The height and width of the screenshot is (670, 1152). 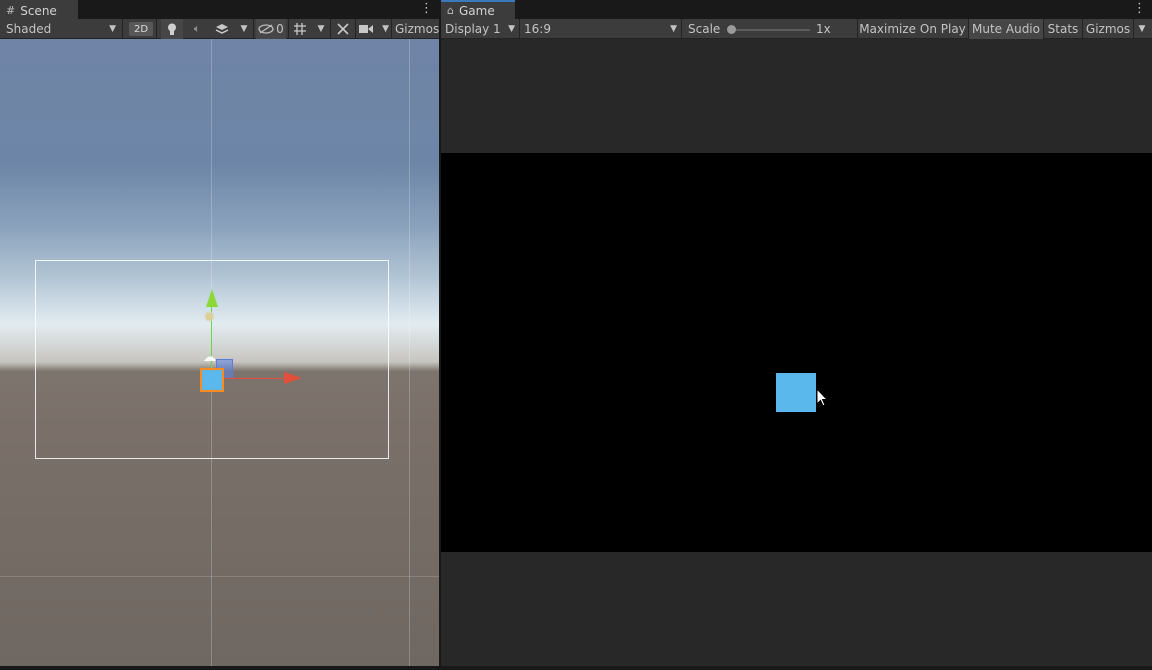 I want to click on aspect-dropdown: 16:9 ▼, so click(x=600, y=29).